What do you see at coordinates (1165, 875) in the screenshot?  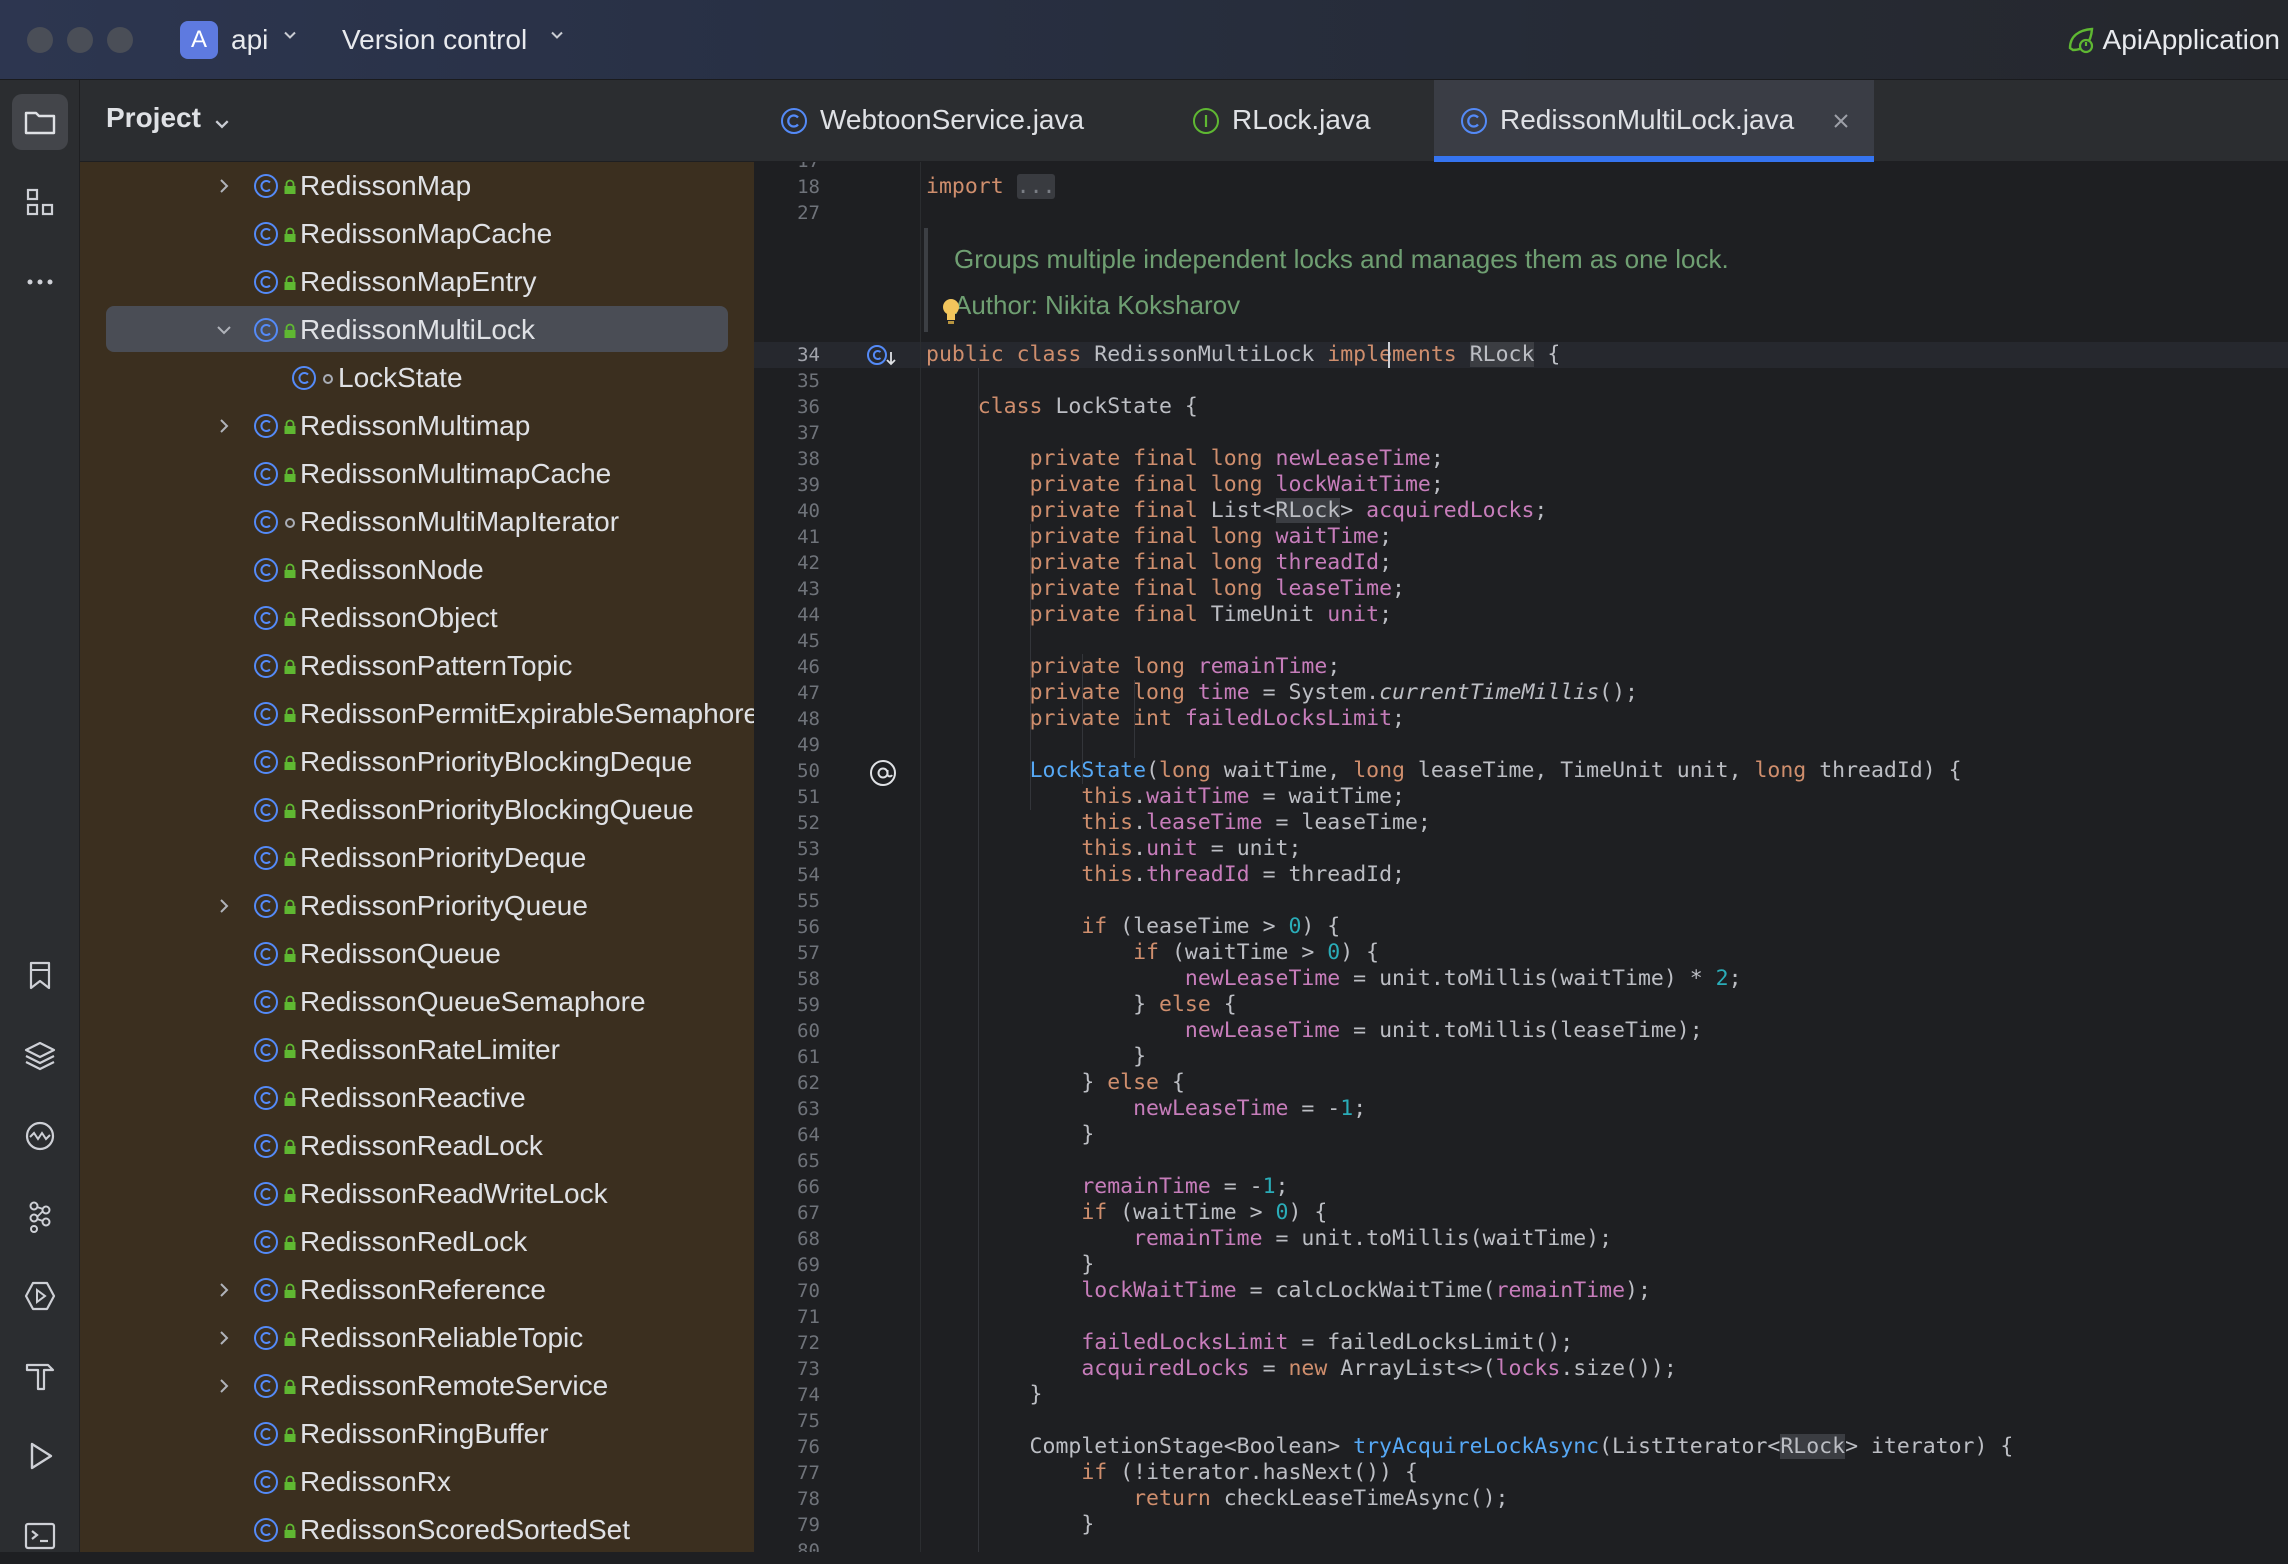 I see `code-line: this.threadId = threadId;` at bounding box center [1165, 875].